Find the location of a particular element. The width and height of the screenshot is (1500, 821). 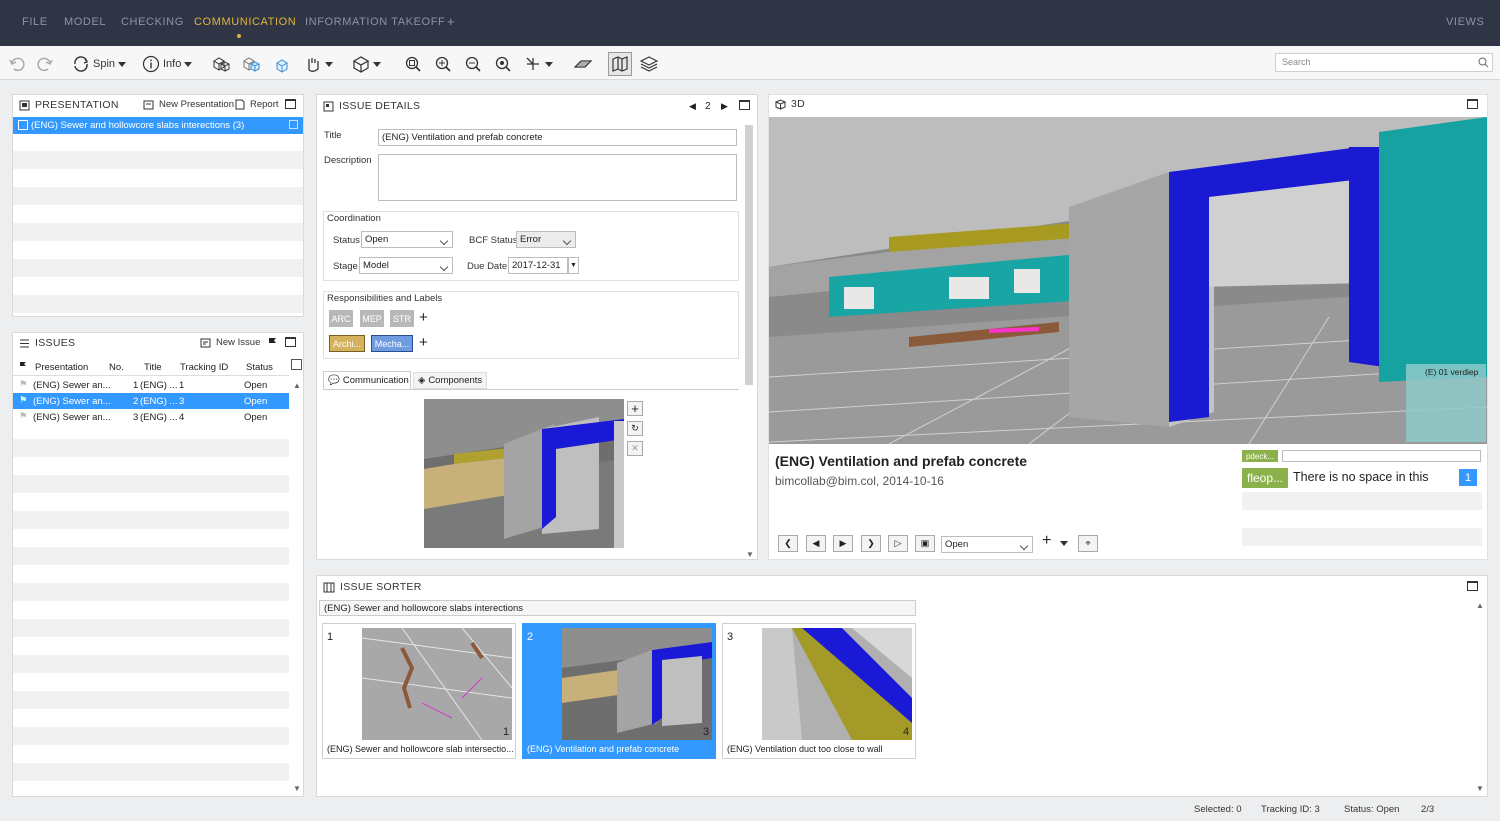

report-button: Report is located at coordinates (257, 104).